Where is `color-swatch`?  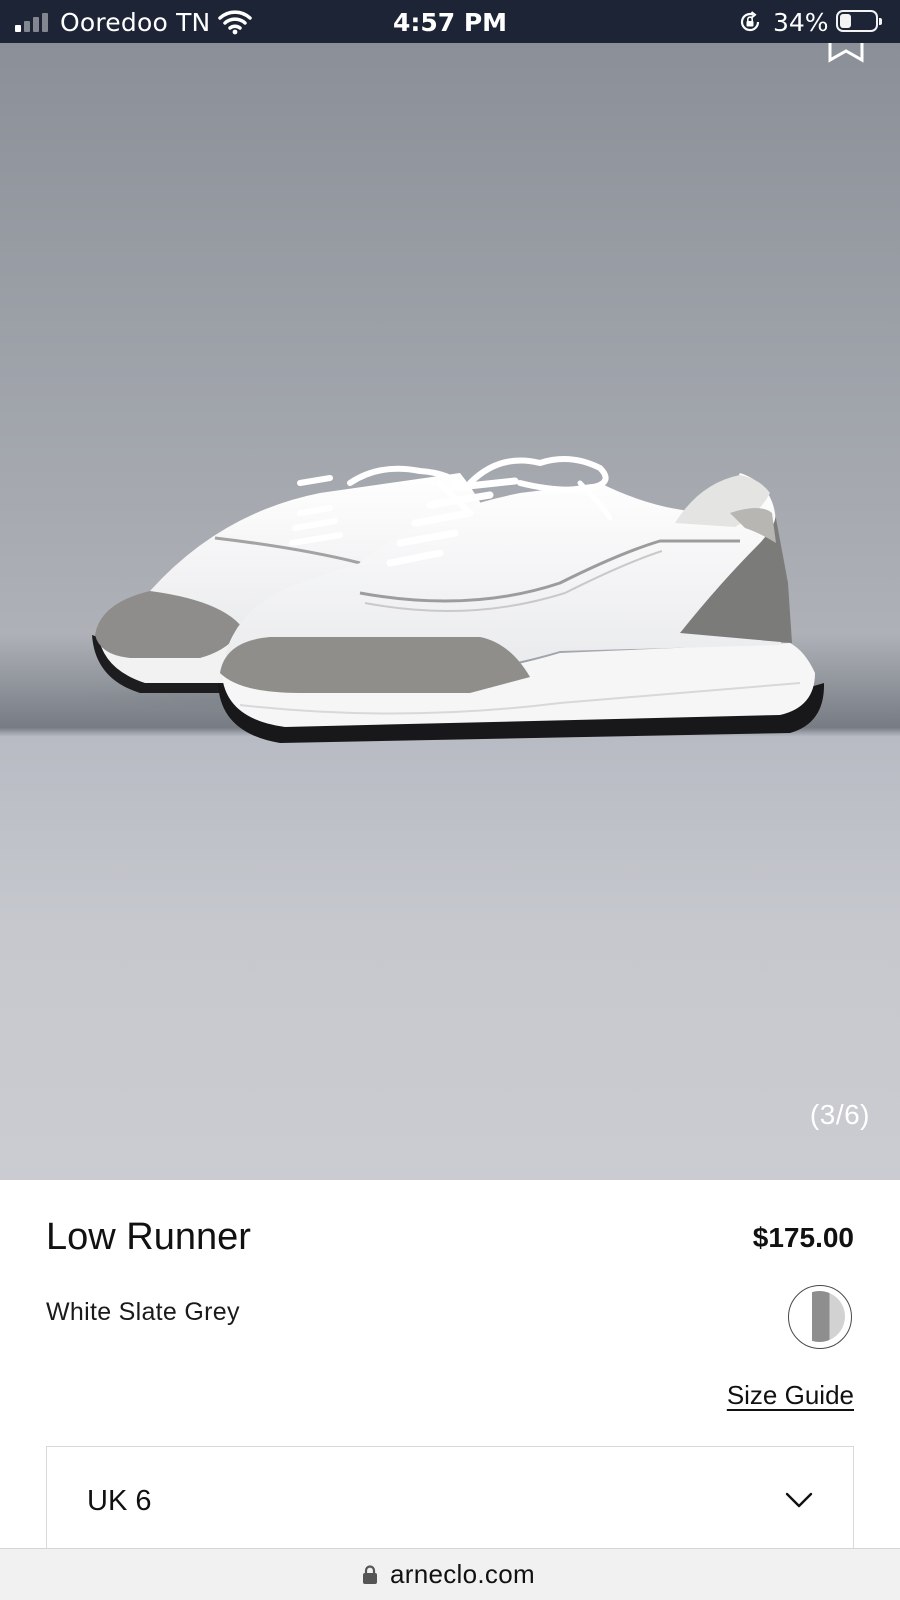
color-swatch is located at coordinates (820, 1317).